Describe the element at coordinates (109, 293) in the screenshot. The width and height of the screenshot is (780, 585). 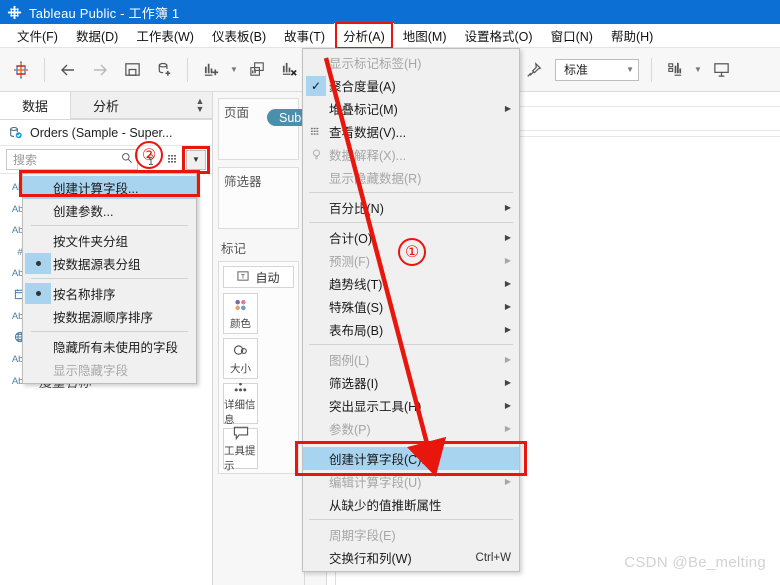
I see `data-menu-sort-by-name: 按名称排序` at that location.